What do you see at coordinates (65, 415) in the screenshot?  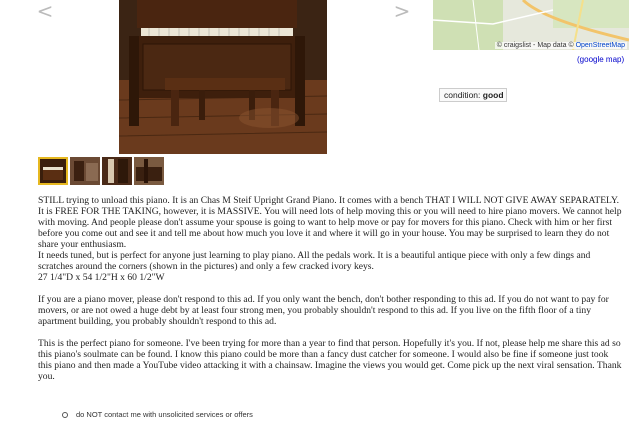 I see `bullet-icon` at bounding box center [65, 415].